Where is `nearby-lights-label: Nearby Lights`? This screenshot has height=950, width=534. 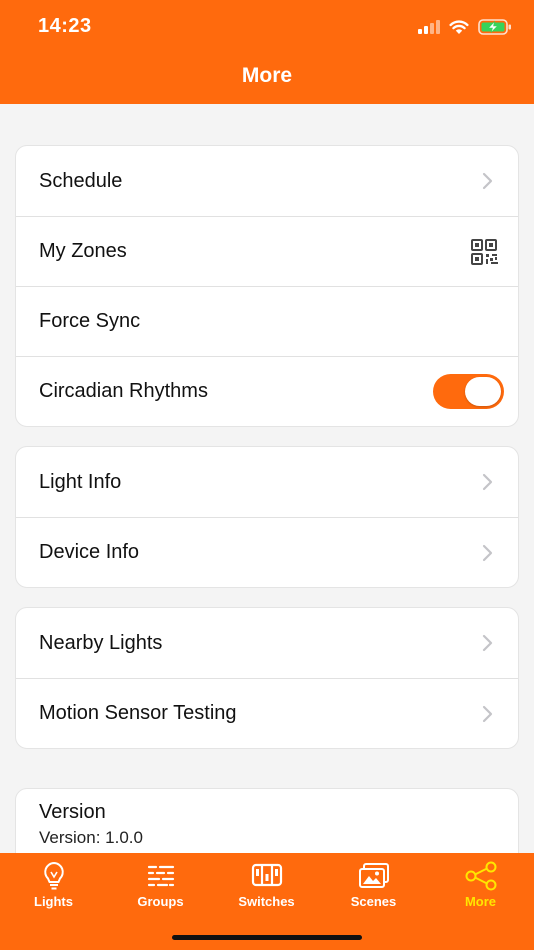 nearby-lights-label: Nearby Lights is located at coordinates (101, 642).